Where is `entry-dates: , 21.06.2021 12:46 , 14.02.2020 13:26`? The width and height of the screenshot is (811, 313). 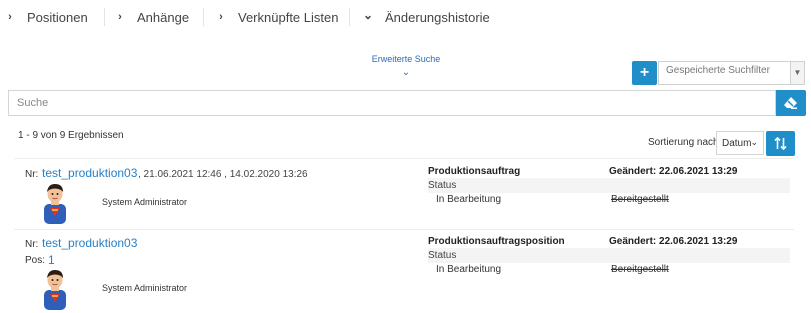
entry-dates: , 21.06.2021 12:46 , 14.02.2020 13:26 is located at coordinates (223, 174).